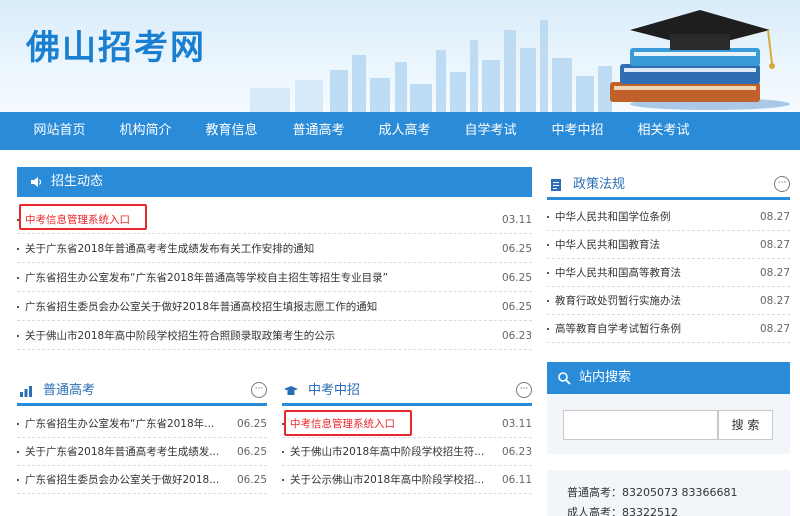 Image resolution: width=800 pixels, height=516 pixels. I want to click on zhengce-header: 政策法规 ···, so click(668, 185).